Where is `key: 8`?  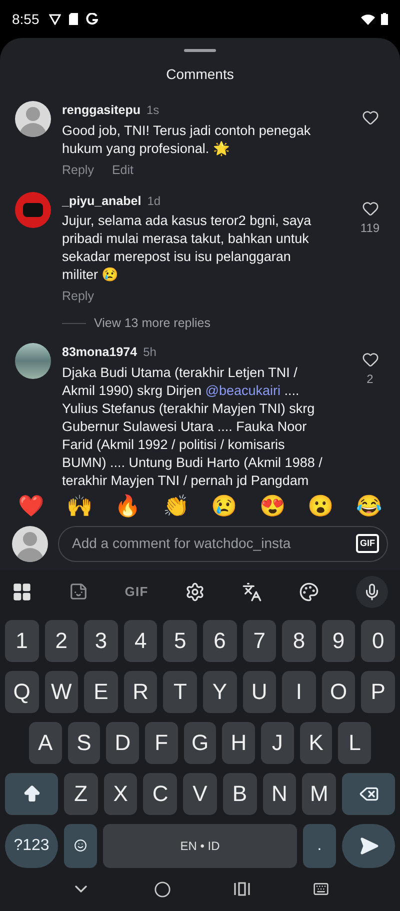
key: 8 is located at coordinates (299, 641).